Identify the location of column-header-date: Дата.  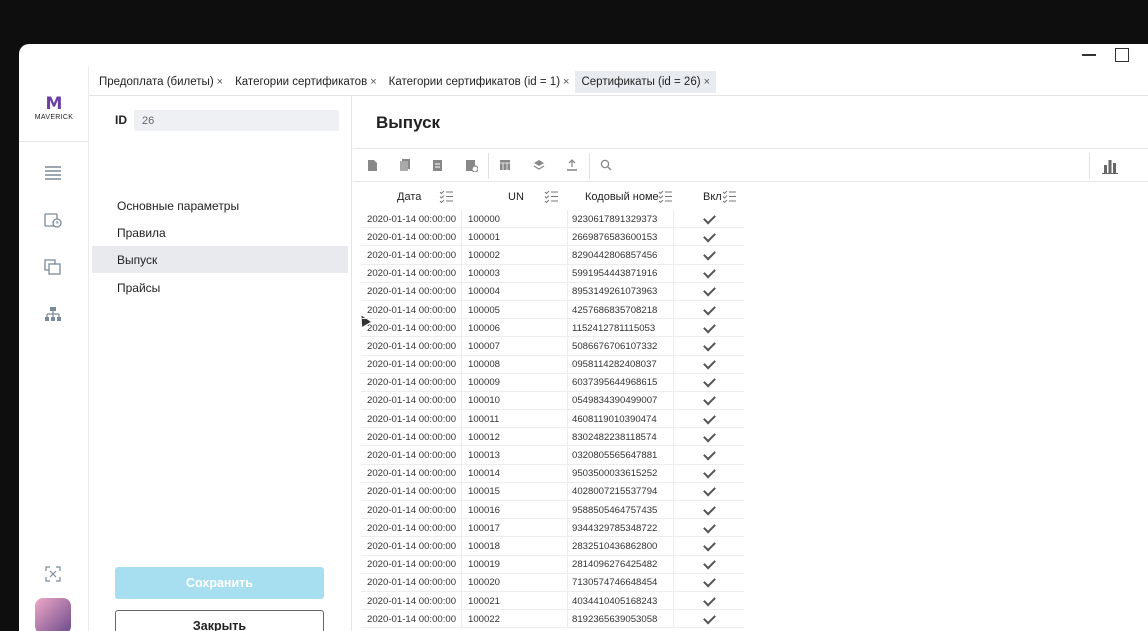
(411, 197).